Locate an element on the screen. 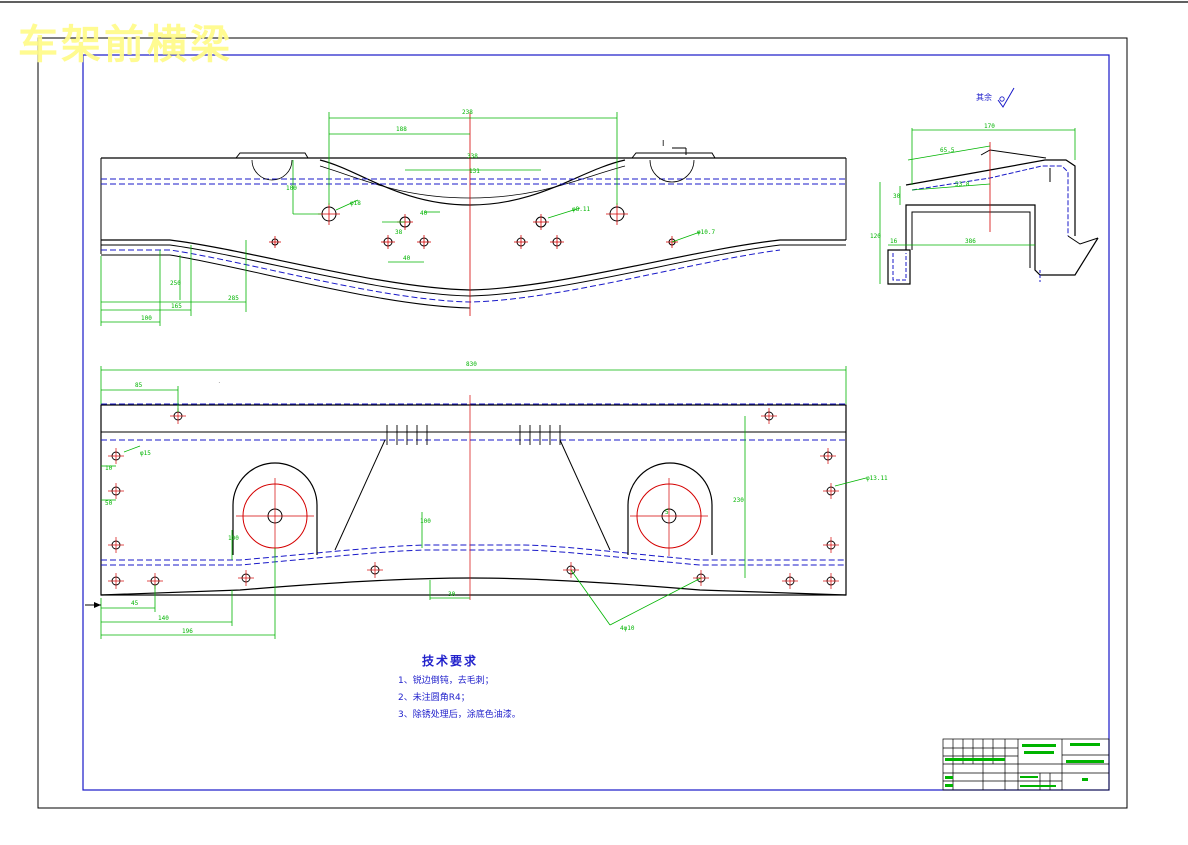 This screenshot has width=1188, height=845. svg-text: 386 is located at coordinates (970, 241).